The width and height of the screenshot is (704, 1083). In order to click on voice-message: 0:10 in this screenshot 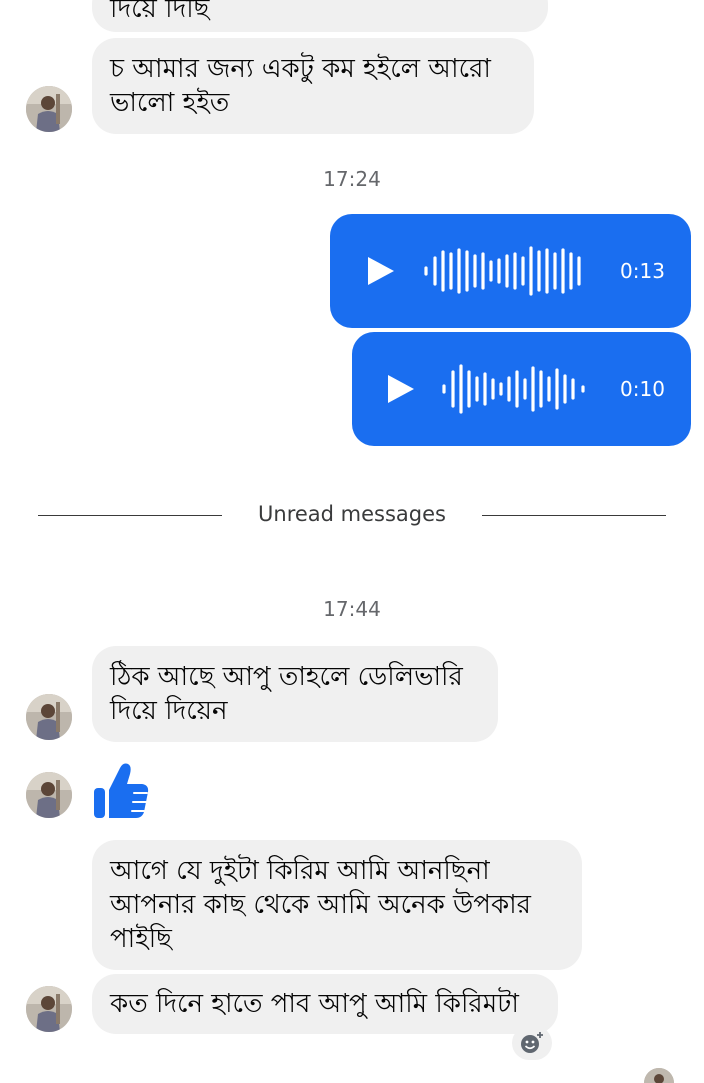, I will do `click(521, 389)`.